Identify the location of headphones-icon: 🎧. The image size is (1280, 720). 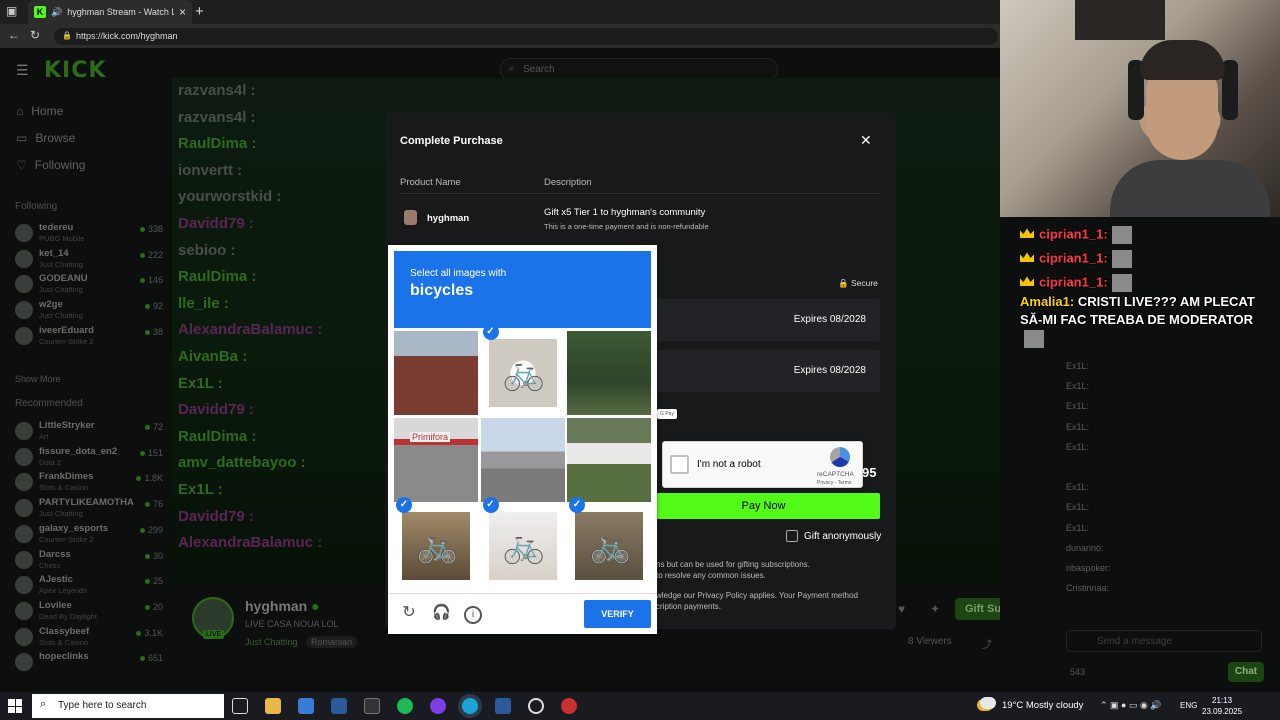
(441, 614).